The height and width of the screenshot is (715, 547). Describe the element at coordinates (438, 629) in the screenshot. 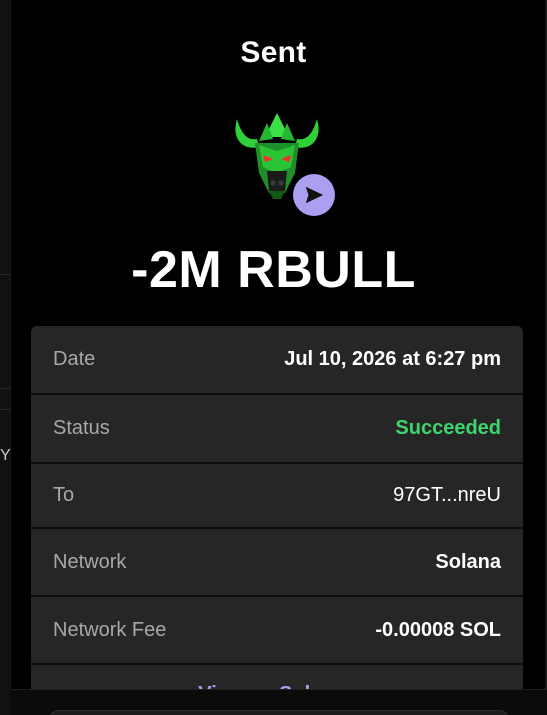

I see `detail-value: -0.00008 SOL` at that location.